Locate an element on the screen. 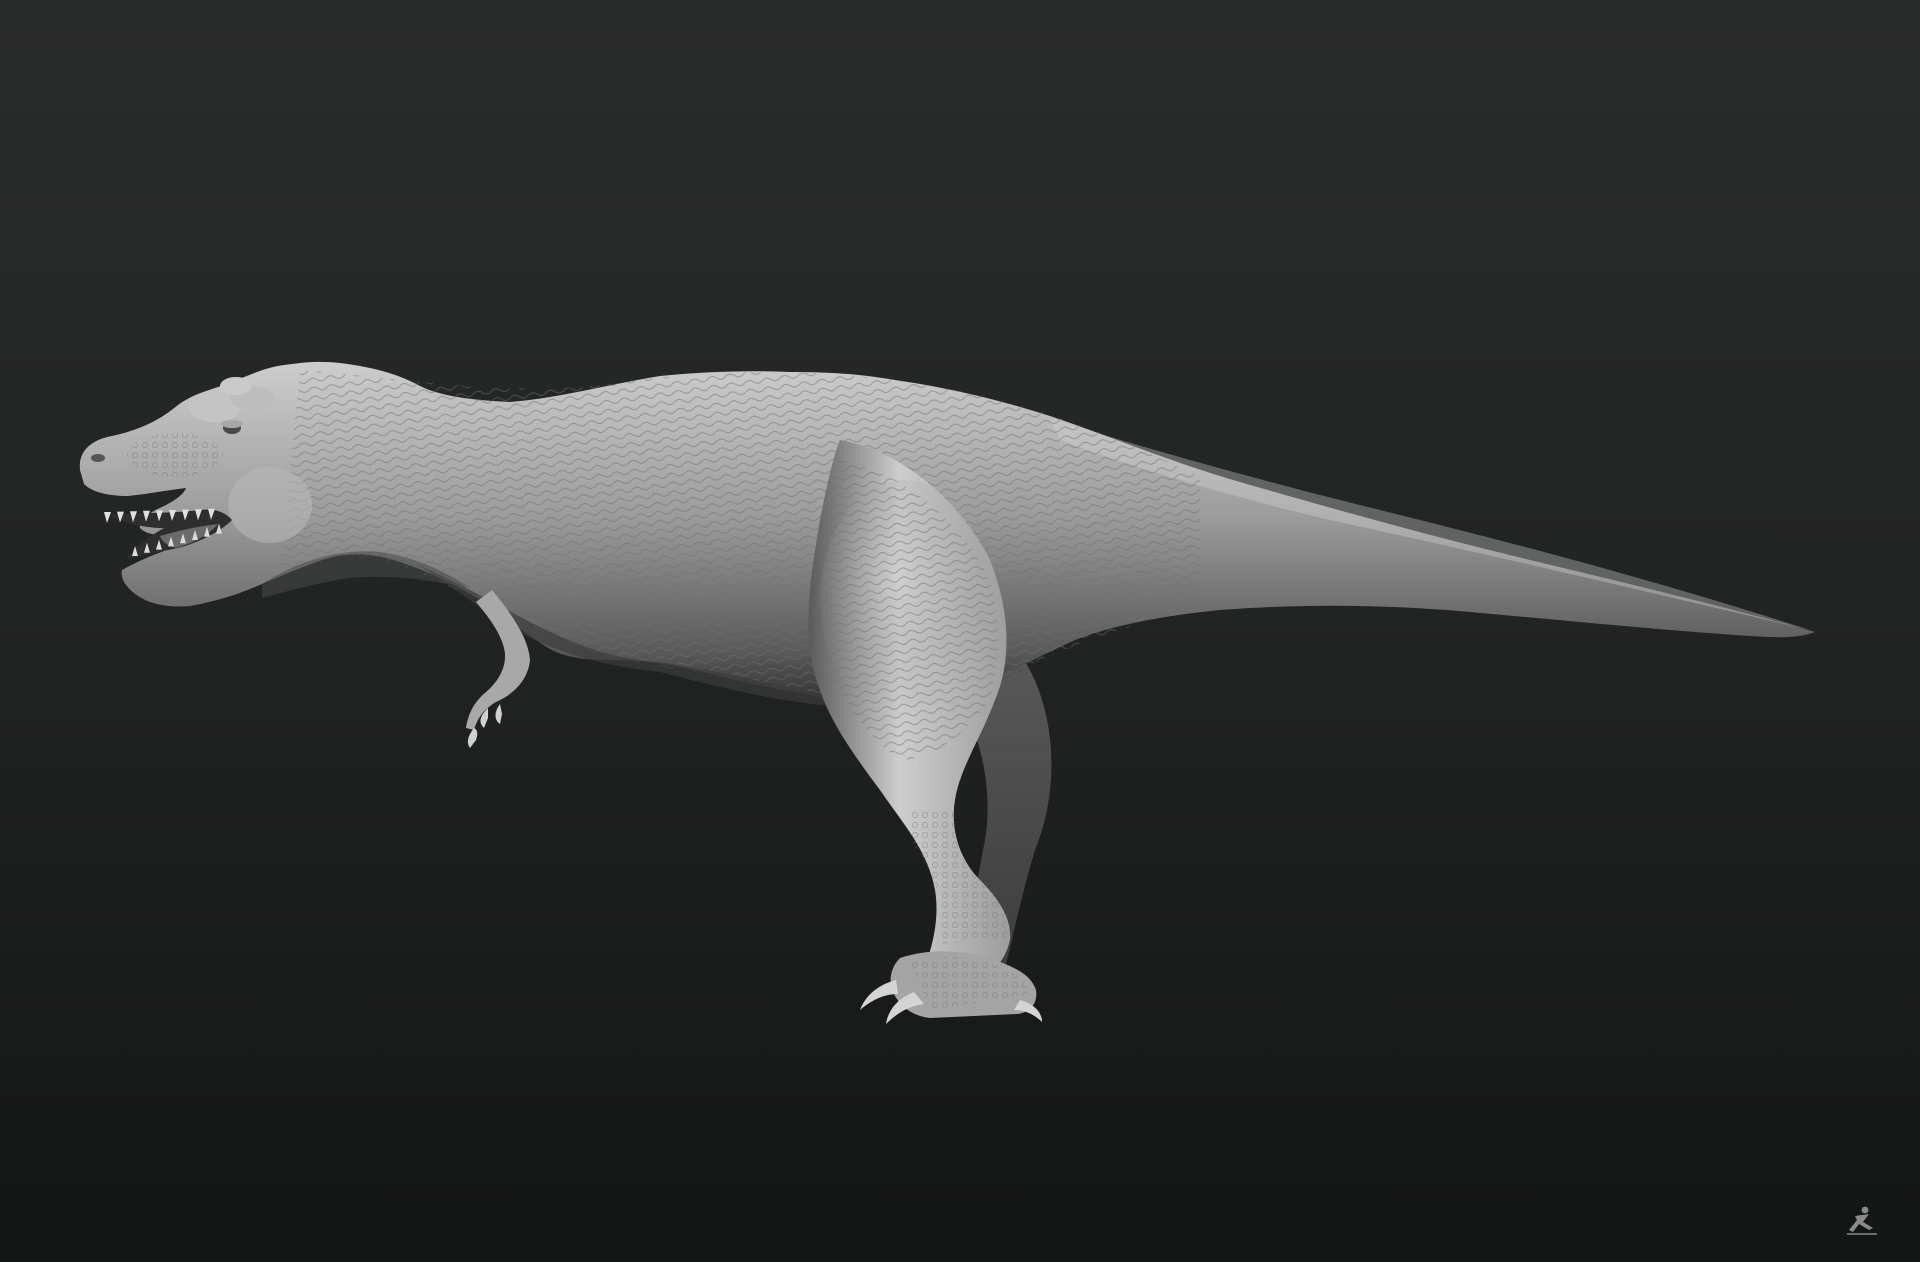 This screenshot has height=1262, width=1920. jaw-muscle is located at coordinates (270, 505).